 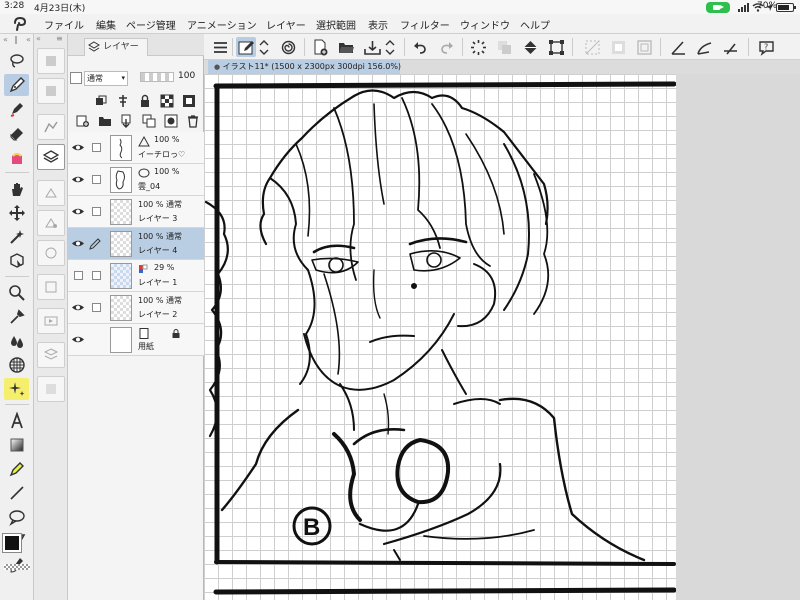 What do you see at coordinates (222, 24) in the screenshot?
I see `menu-animation: アニメーション` at bounding box center [222, 24].